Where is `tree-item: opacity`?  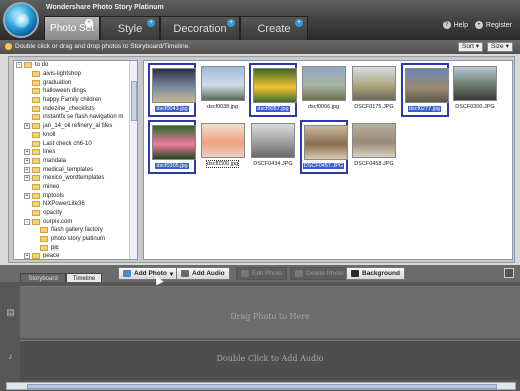 tree-item: opacity is located at coordinates (75, 213).